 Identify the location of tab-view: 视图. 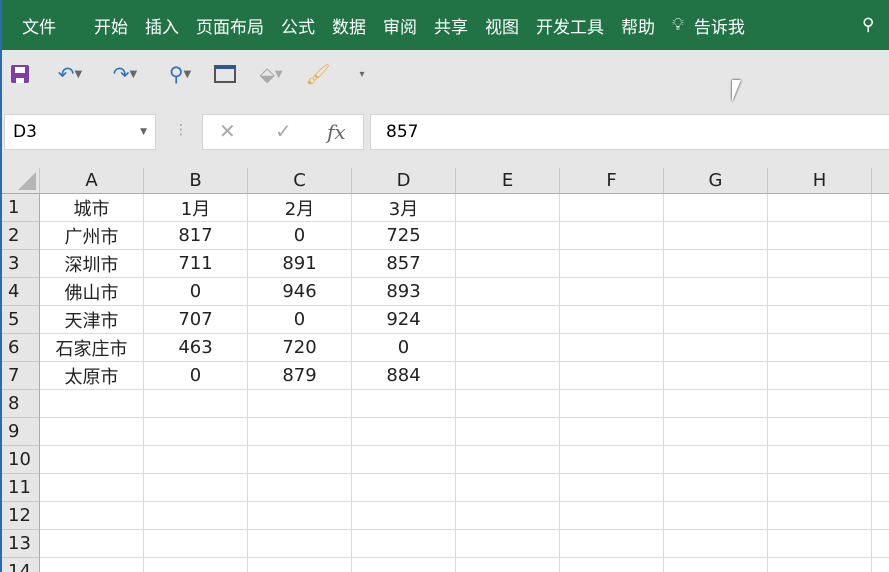
(502, 25).